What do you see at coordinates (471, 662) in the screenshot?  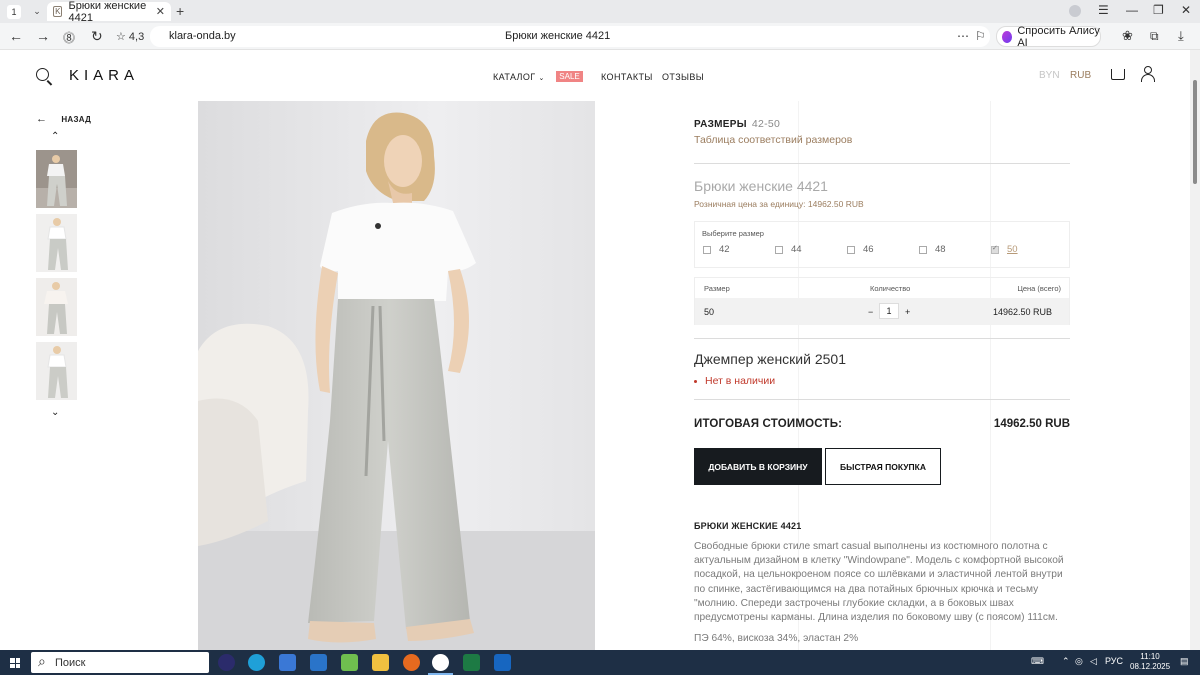 I see `excel-icon` at bounding box center [471, 662].